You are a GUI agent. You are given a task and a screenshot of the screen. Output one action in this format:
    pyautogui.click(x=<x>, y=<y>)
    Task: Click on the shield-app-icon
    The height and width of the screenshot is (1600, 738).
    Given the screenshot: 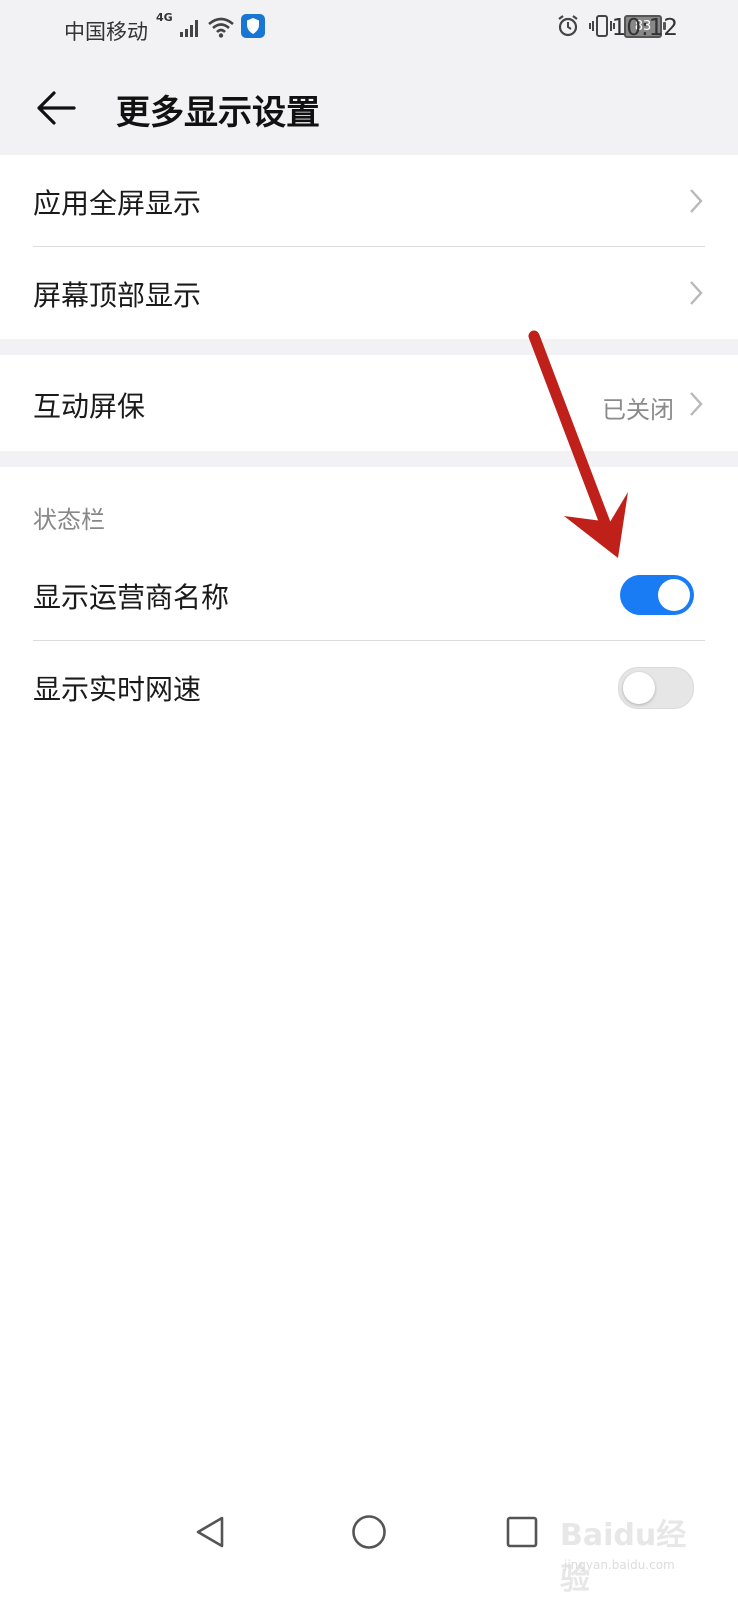 What is the action you would take?
    pyautogui.click(x=252, y=26)
    